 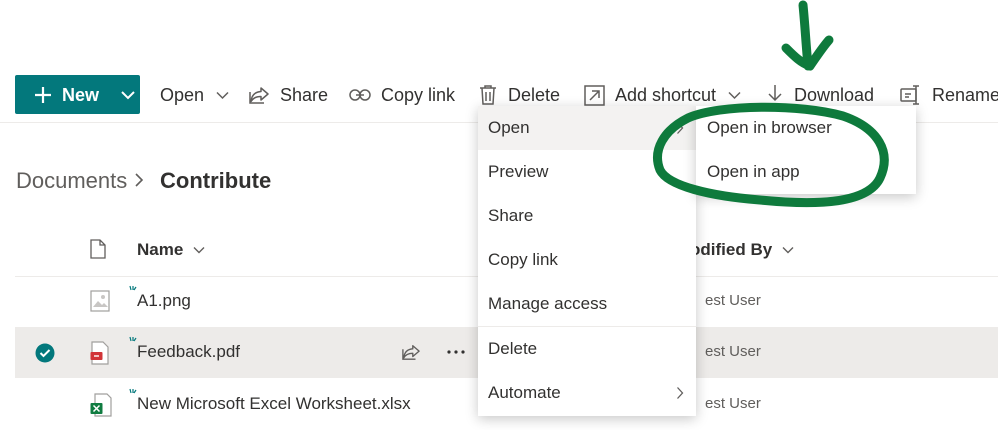 I want to click on menu-item-label: Share, so click(x=511, y=215).